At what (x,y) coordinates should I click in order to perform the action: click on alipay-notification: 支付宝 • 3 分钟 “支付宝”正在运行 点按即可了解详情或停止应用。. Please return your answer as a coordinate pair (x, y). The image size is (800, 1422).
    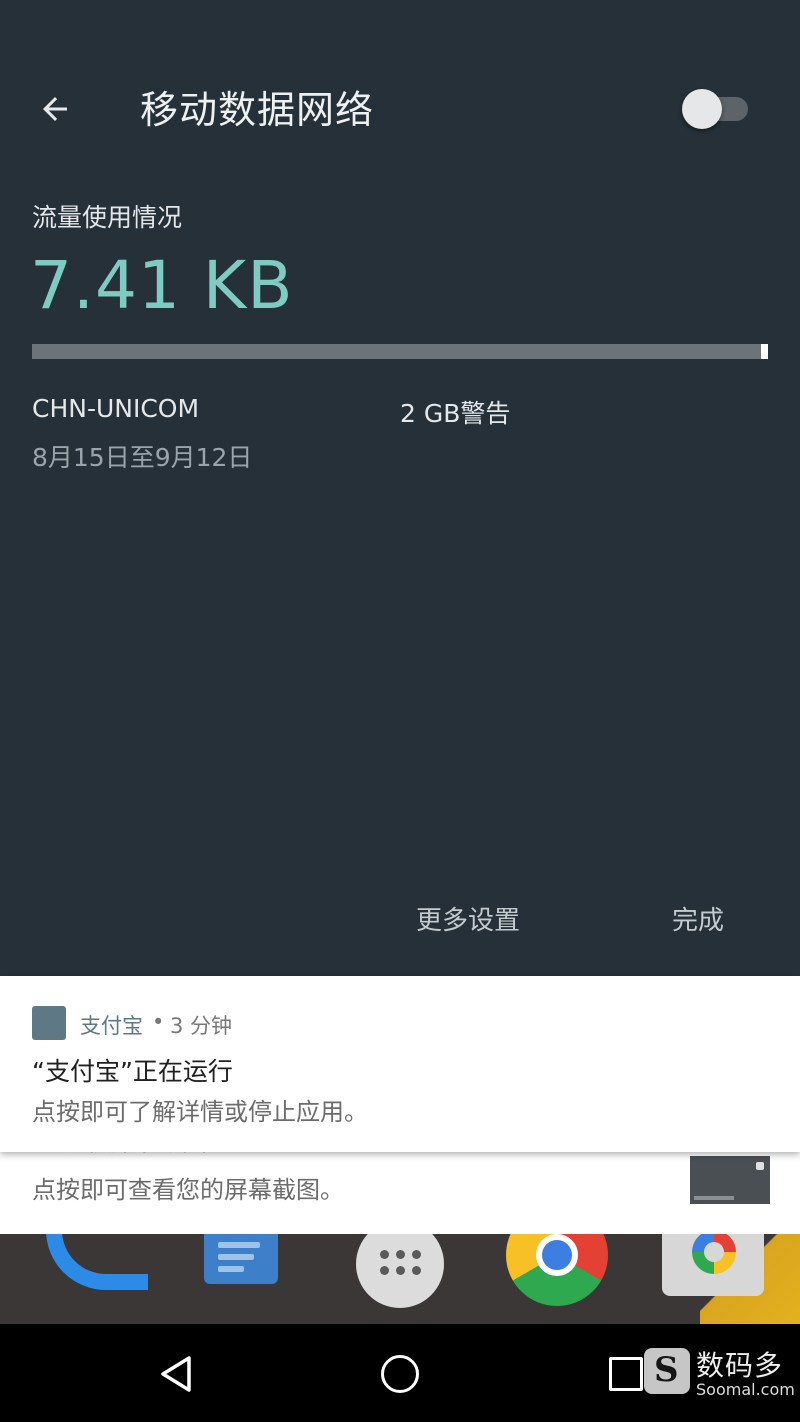
    Looking at the image, I should click on (400, 1064).